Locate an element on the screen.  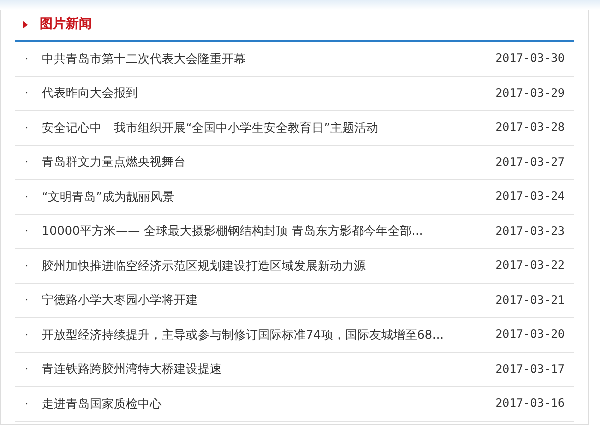
news-link: 代表昨向大会报到 is located at coordinates (269, 93).